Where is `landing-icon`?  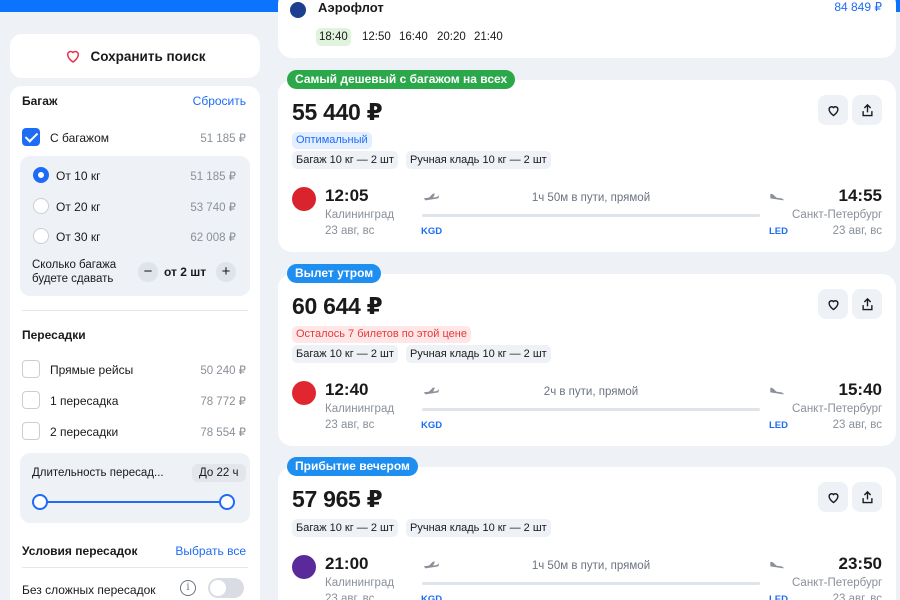 landing-icon is located at coordinates (777, 391).